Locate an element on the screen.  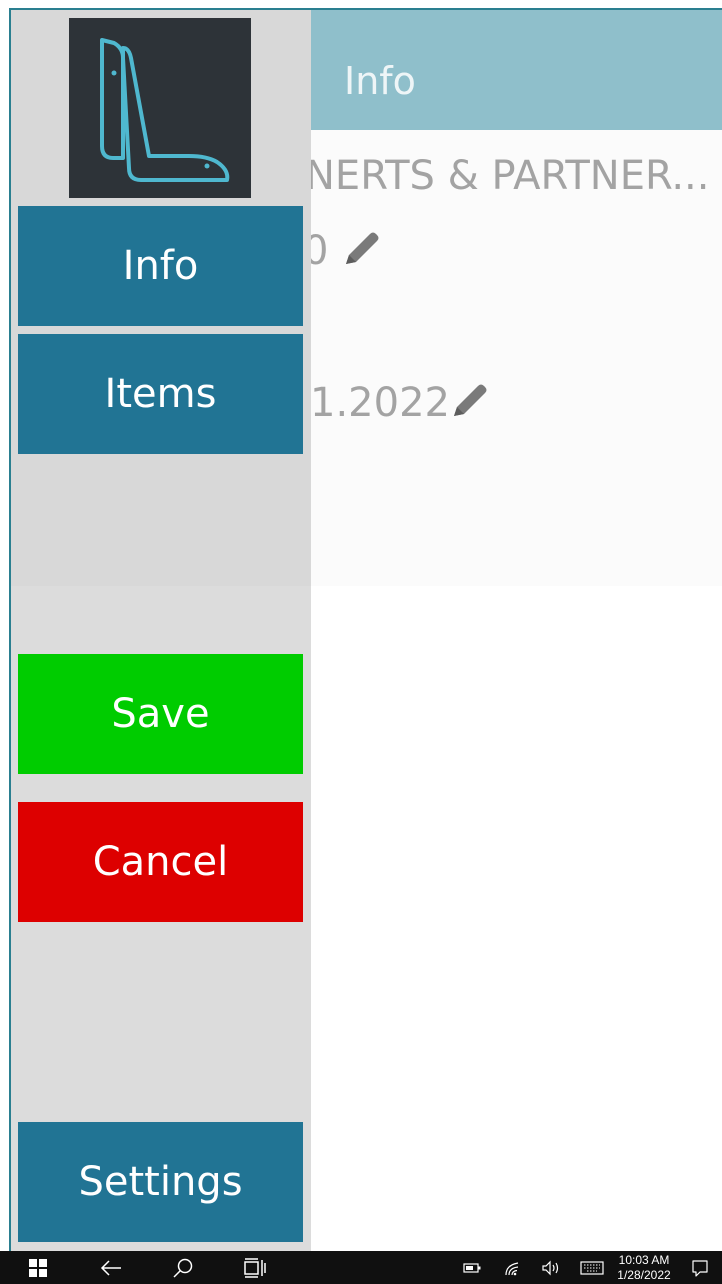
save-label: Save is located at coordinates (160, 714).